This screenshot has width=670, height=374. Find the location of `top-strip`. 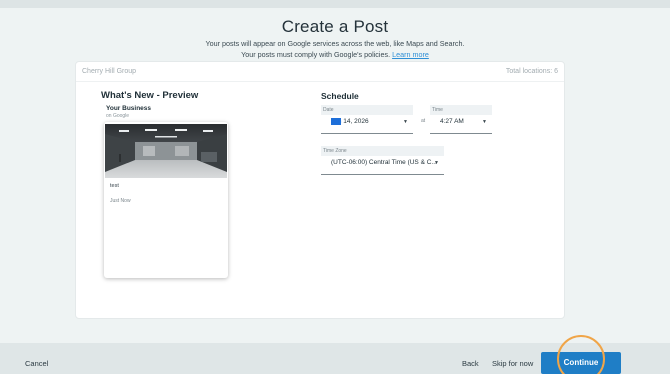

top-strip is located at coordinates (335, 4).